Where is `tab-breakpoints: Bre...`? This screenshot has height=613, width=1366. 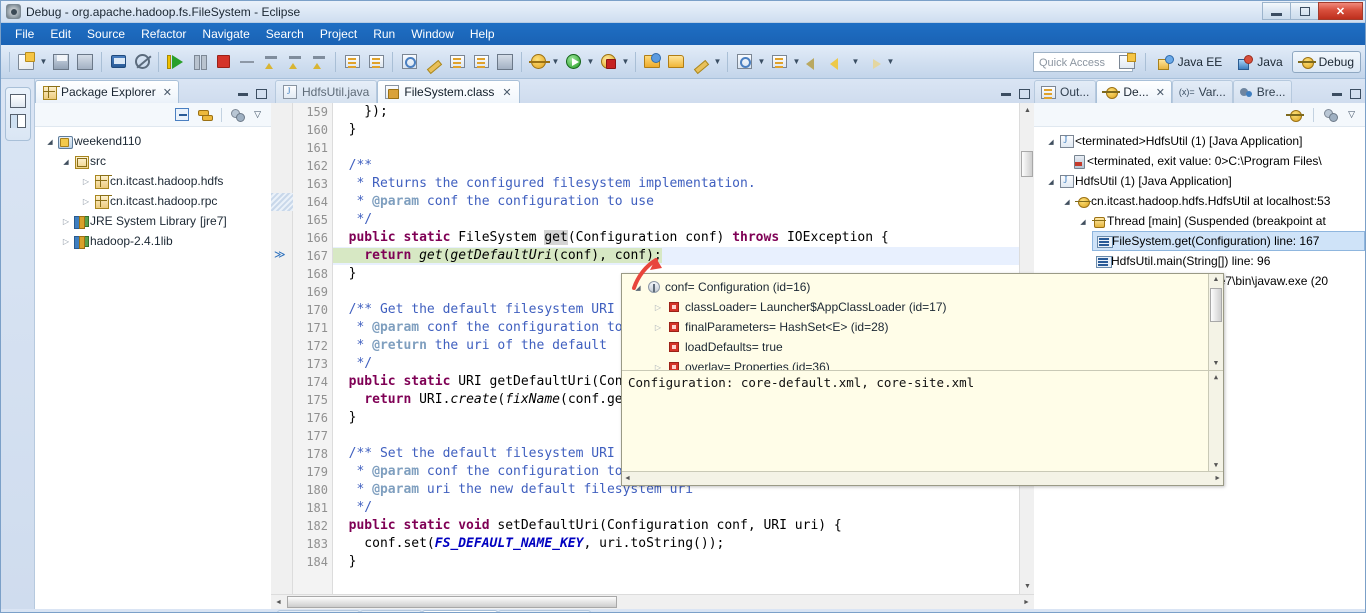 tab-breakpoints: Bre... is located at coordinates (1262, 91).